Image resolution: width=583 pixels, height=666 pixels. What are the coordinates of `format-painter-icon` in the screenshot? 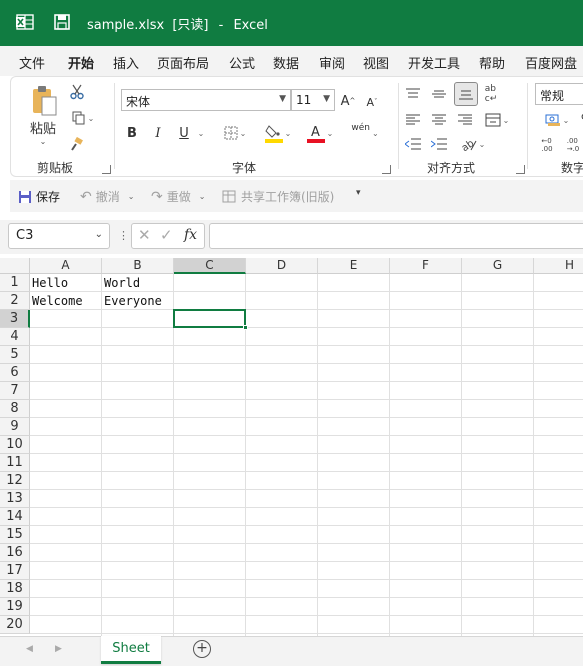 It's located at (77, 144).